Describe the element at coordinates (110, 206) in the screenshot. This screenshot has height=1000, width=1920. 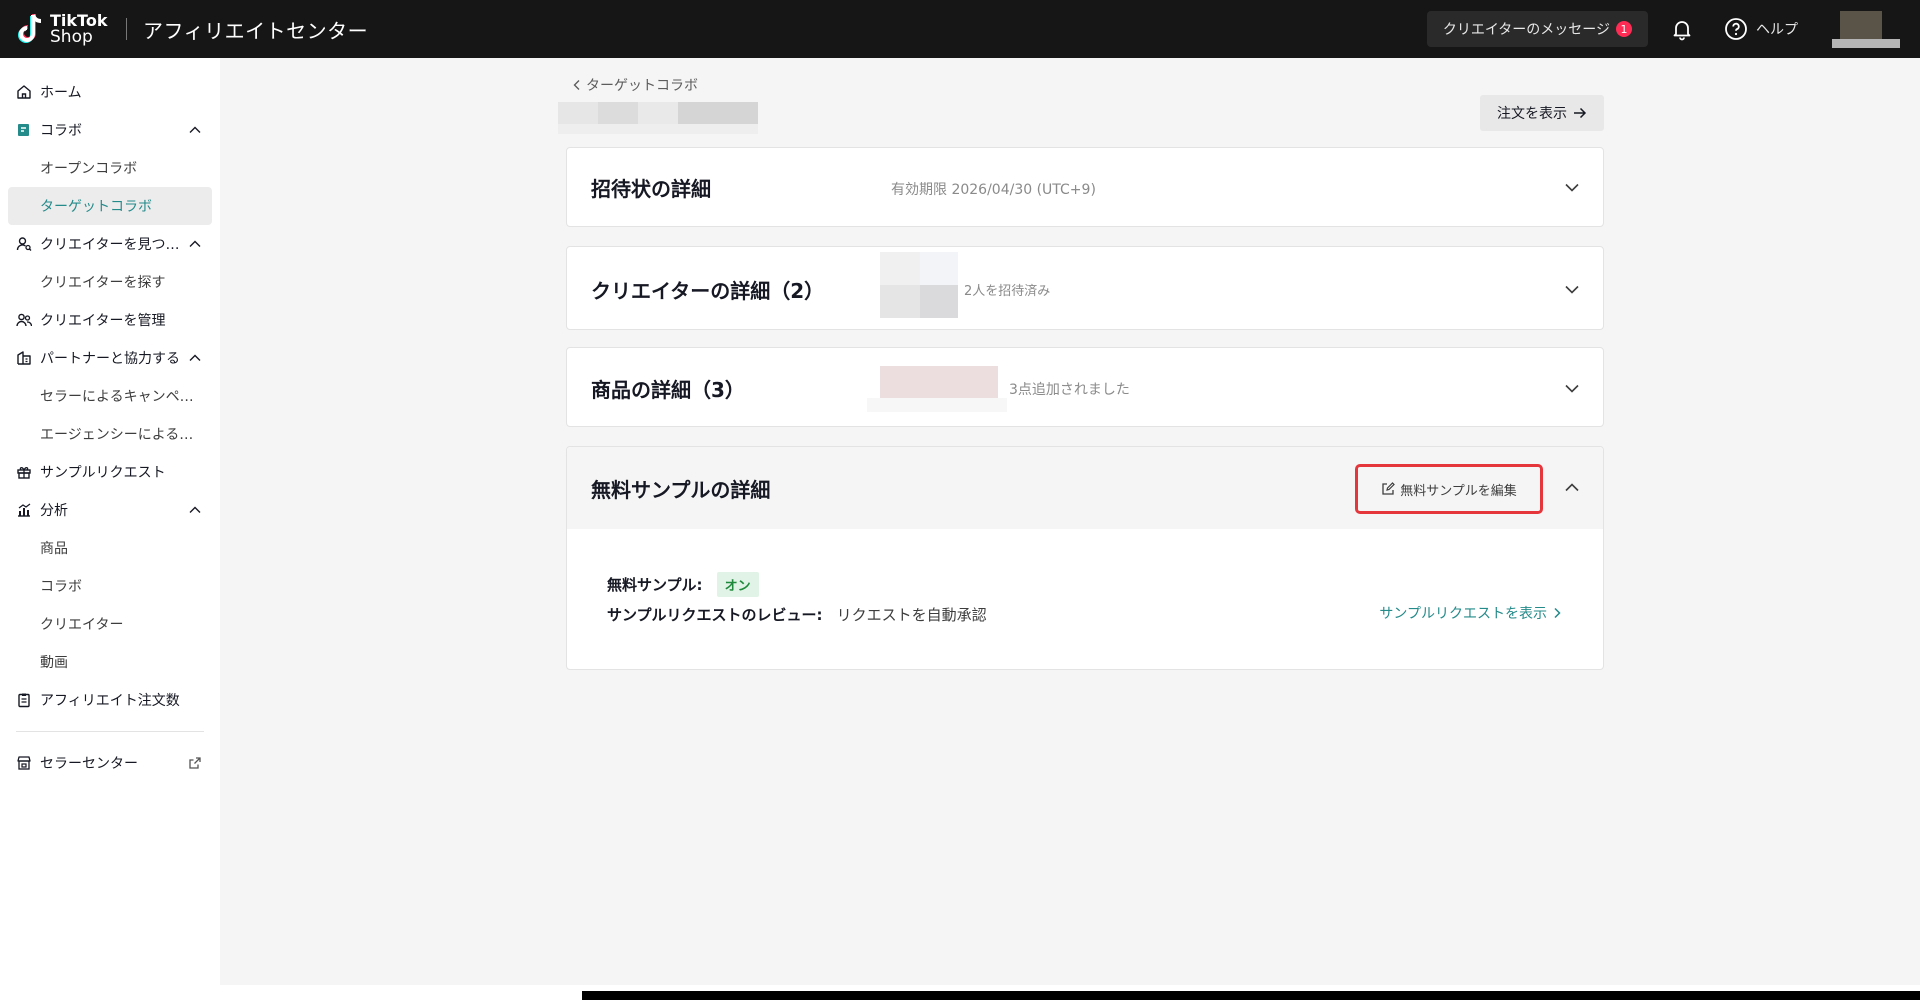
I see `sidebar-item-target-collab: ターゲットコラボ` at that location.